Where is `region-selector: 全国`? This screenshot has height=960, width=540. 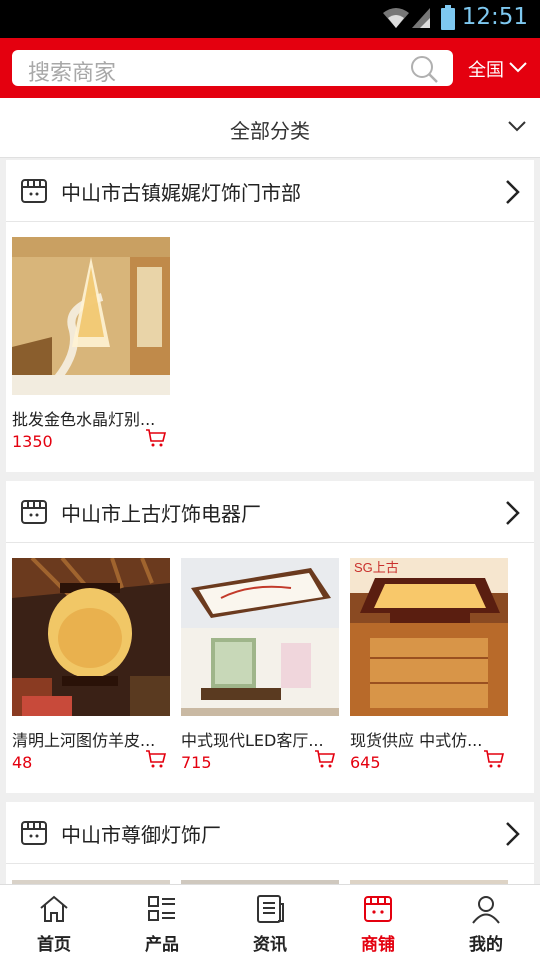
region-selector: 全国 is located at coordinates (497, 69).